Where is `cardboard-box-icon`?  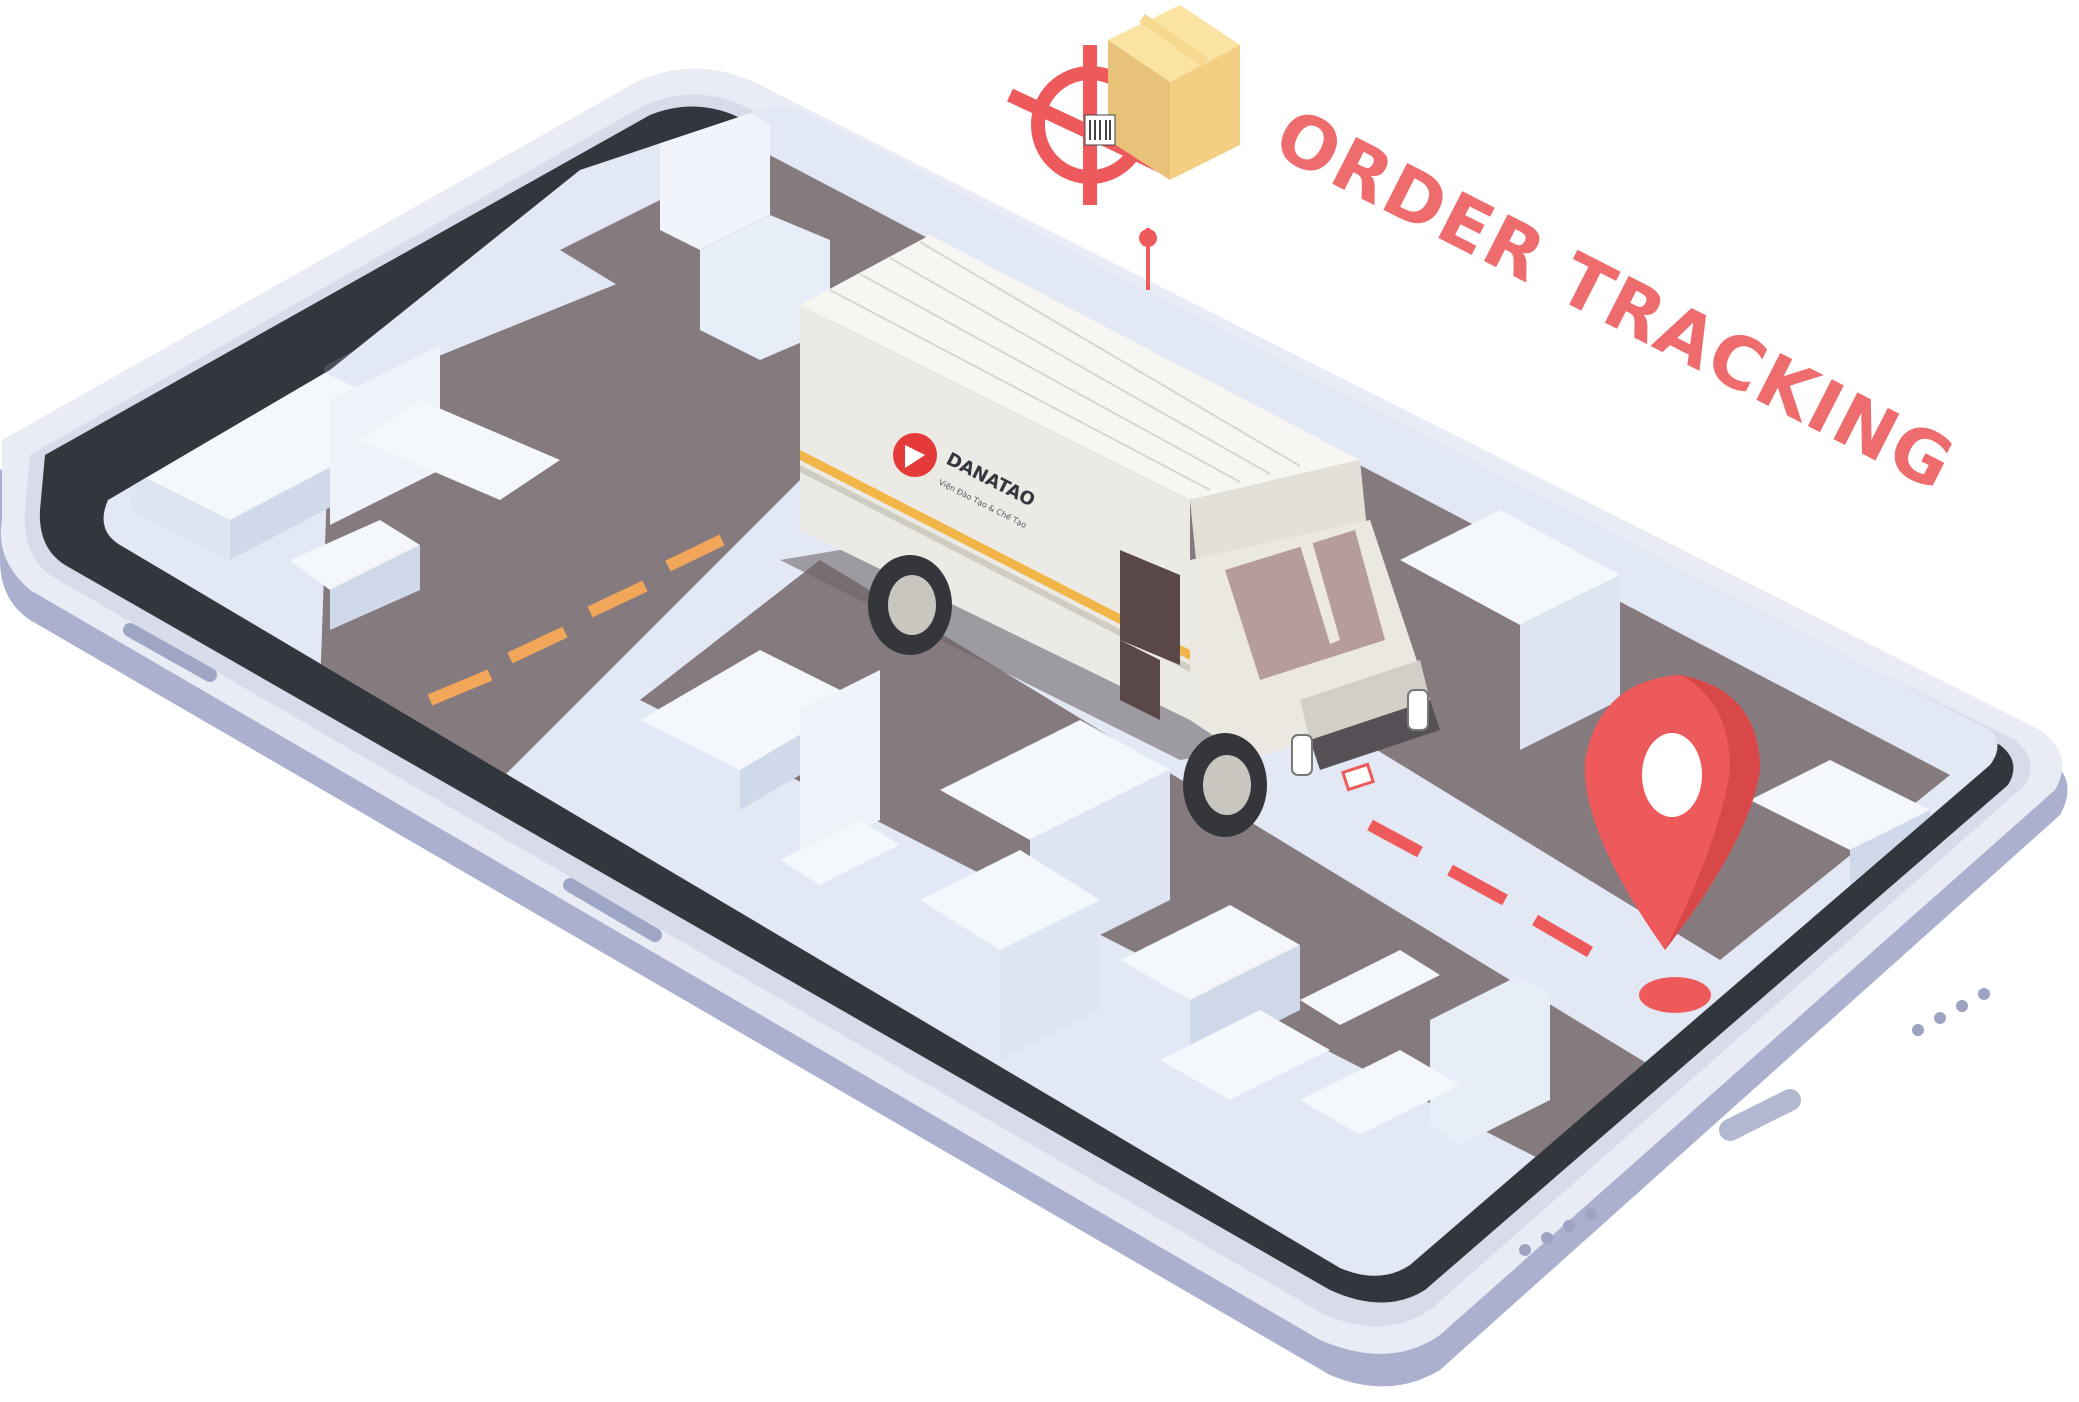
cardboard-box-icon is located at coordinates (1162, 92).